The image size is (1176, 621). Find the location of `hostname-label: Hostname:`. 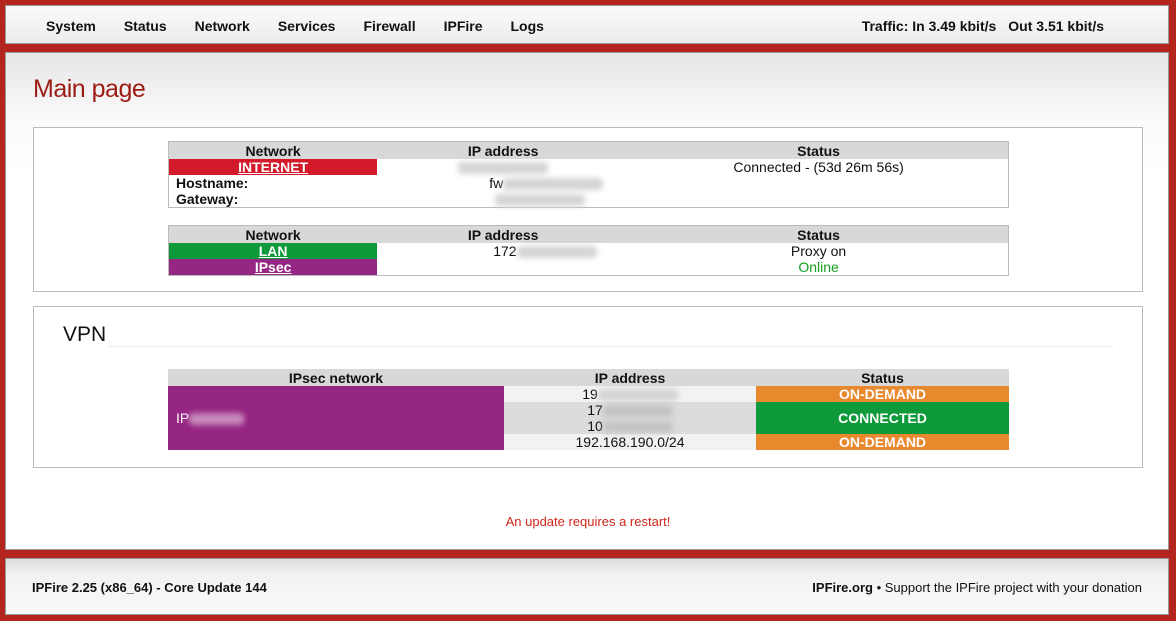

hostname-label: Hostname: is located at coordinates (212, 183).